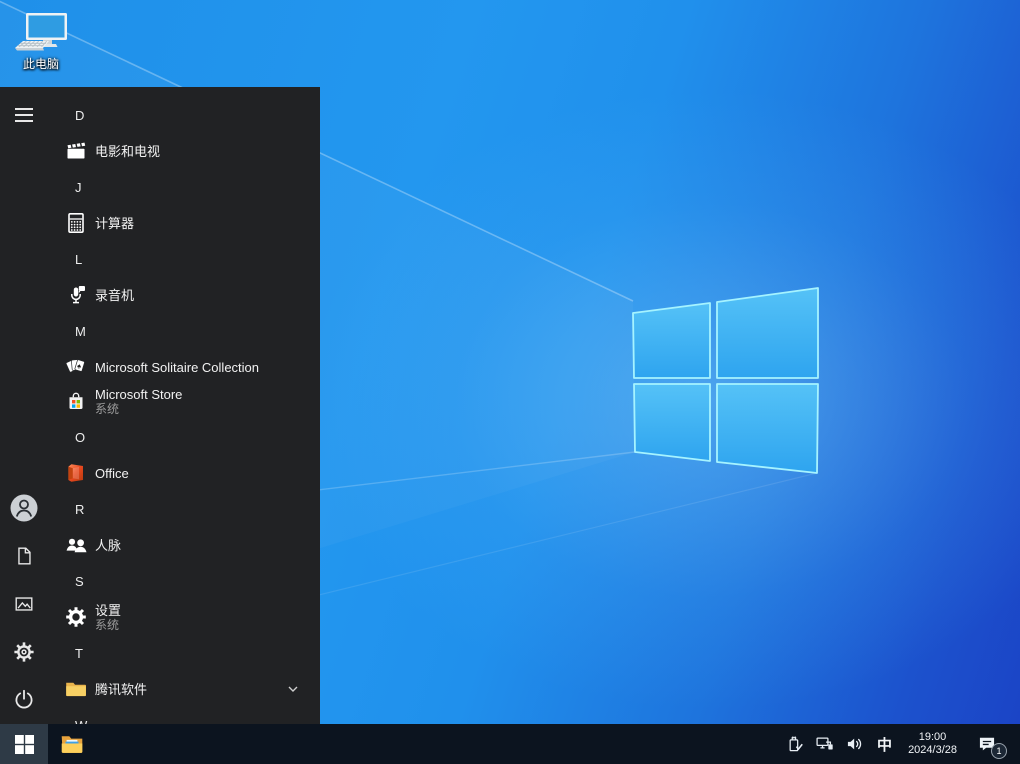 The height and width of the screenshot is (764, 1020). I want to click on store-icon, so click(76, 401).